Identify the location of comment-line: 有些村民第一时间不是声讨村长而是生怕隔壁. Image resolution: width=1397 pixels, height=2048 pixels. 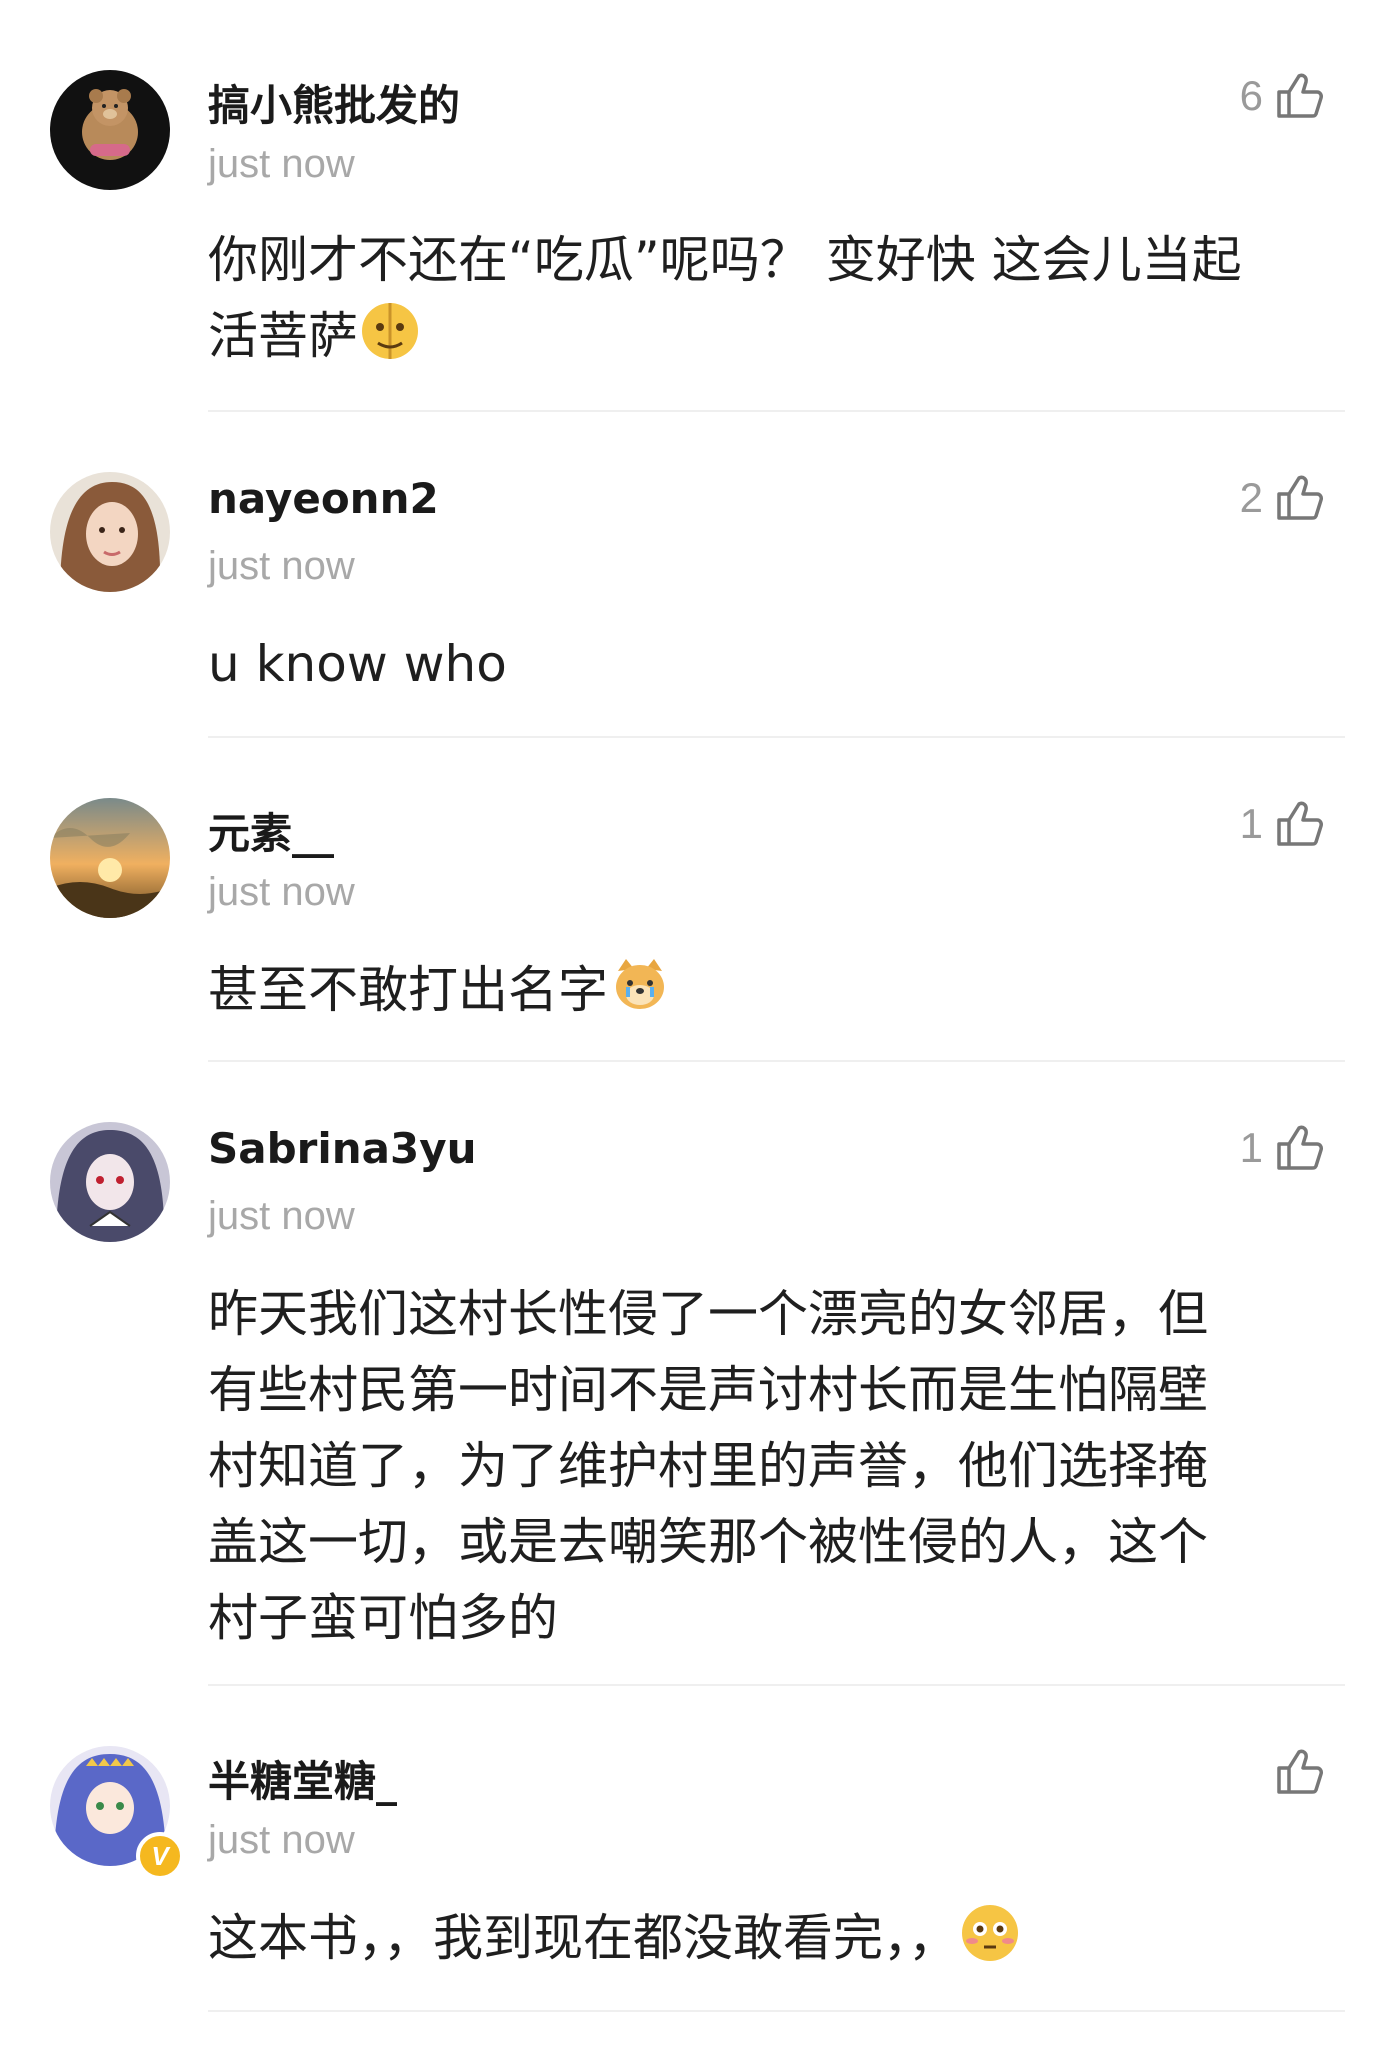
(708, 1390).